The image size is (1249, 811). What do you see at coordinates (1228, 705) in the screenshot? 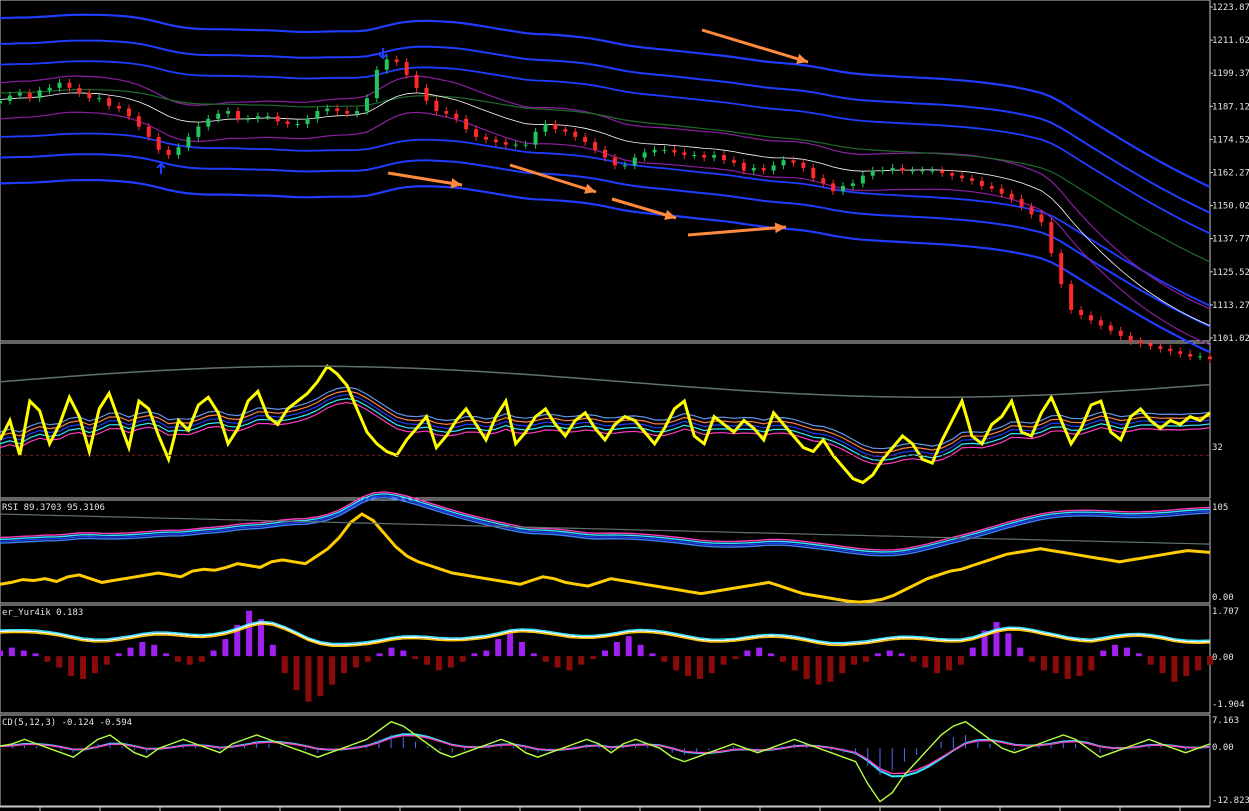
I see `hist-tick-label: -1.904` at bounding box center [1228, 705].